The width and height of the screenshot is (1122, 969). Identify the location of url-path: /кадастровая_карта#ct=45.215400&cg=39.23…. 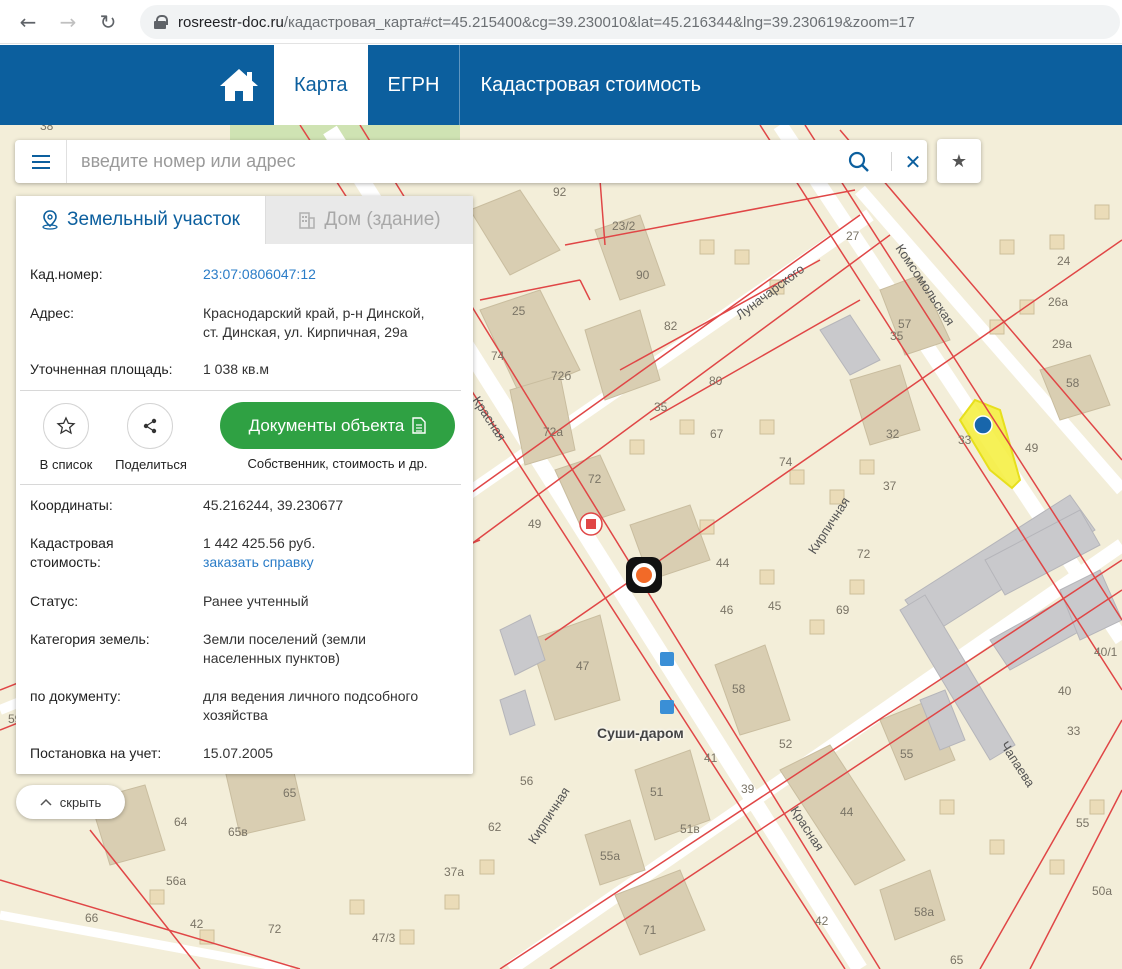
(599, 22).